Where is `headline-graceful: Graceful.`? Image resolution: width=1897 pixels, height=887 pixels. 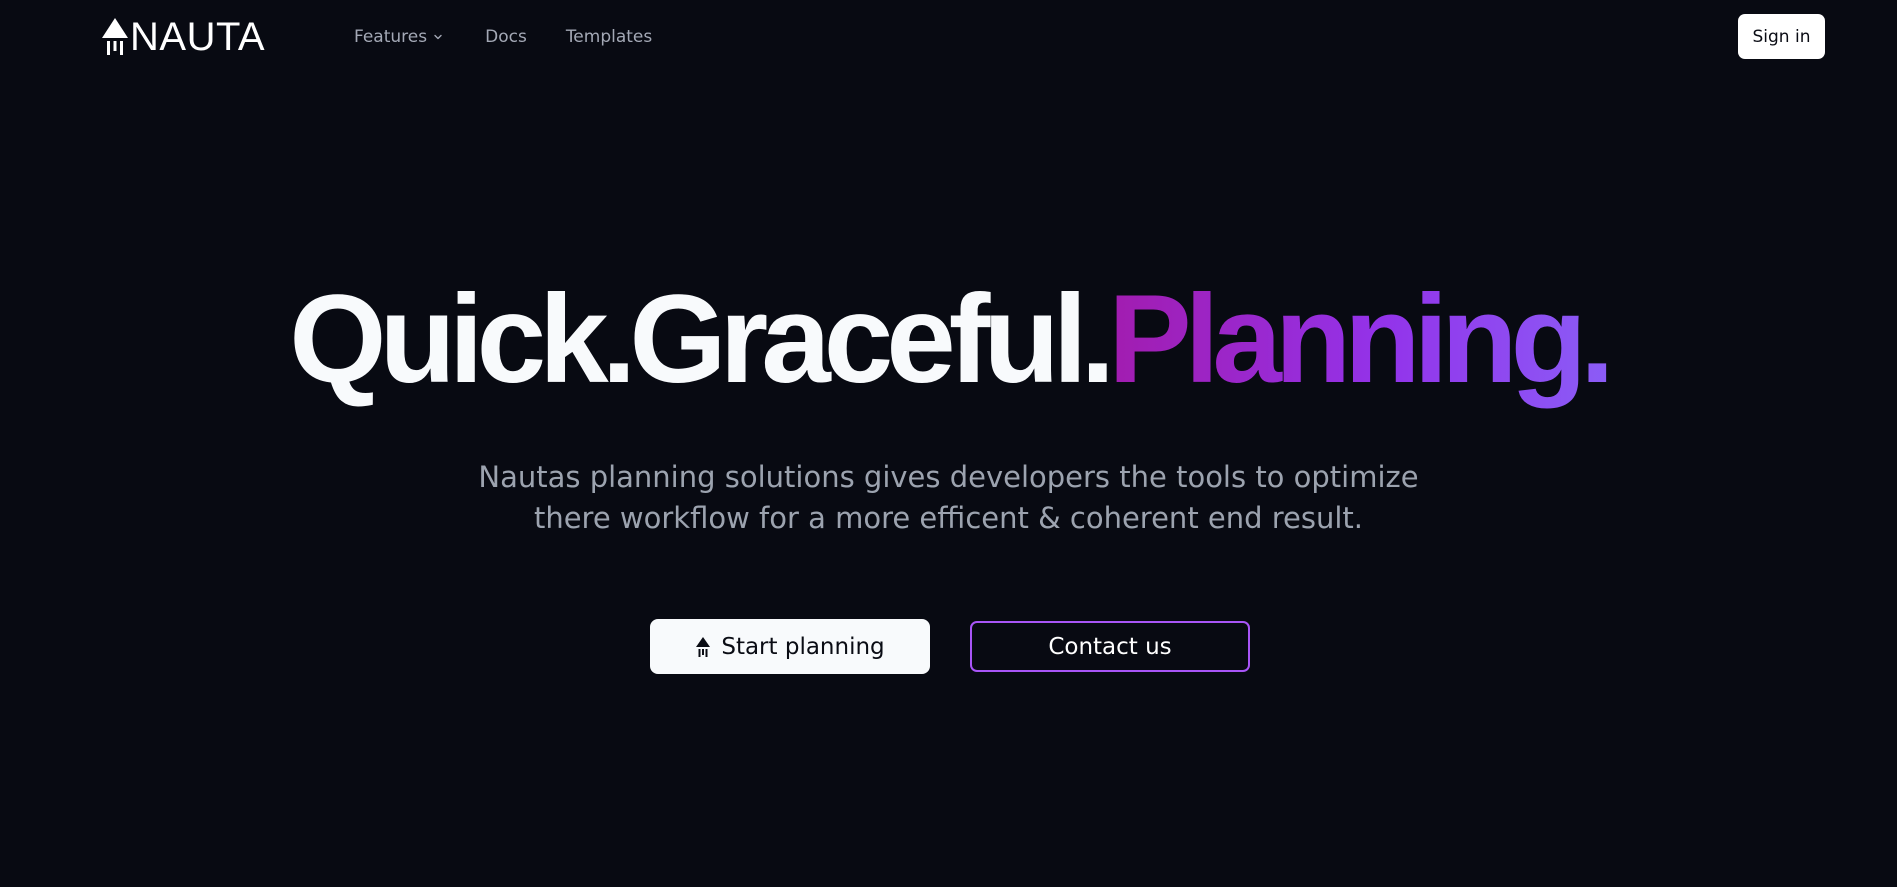
headline-graceful: Graceful. is located at coordinates (872, 339).